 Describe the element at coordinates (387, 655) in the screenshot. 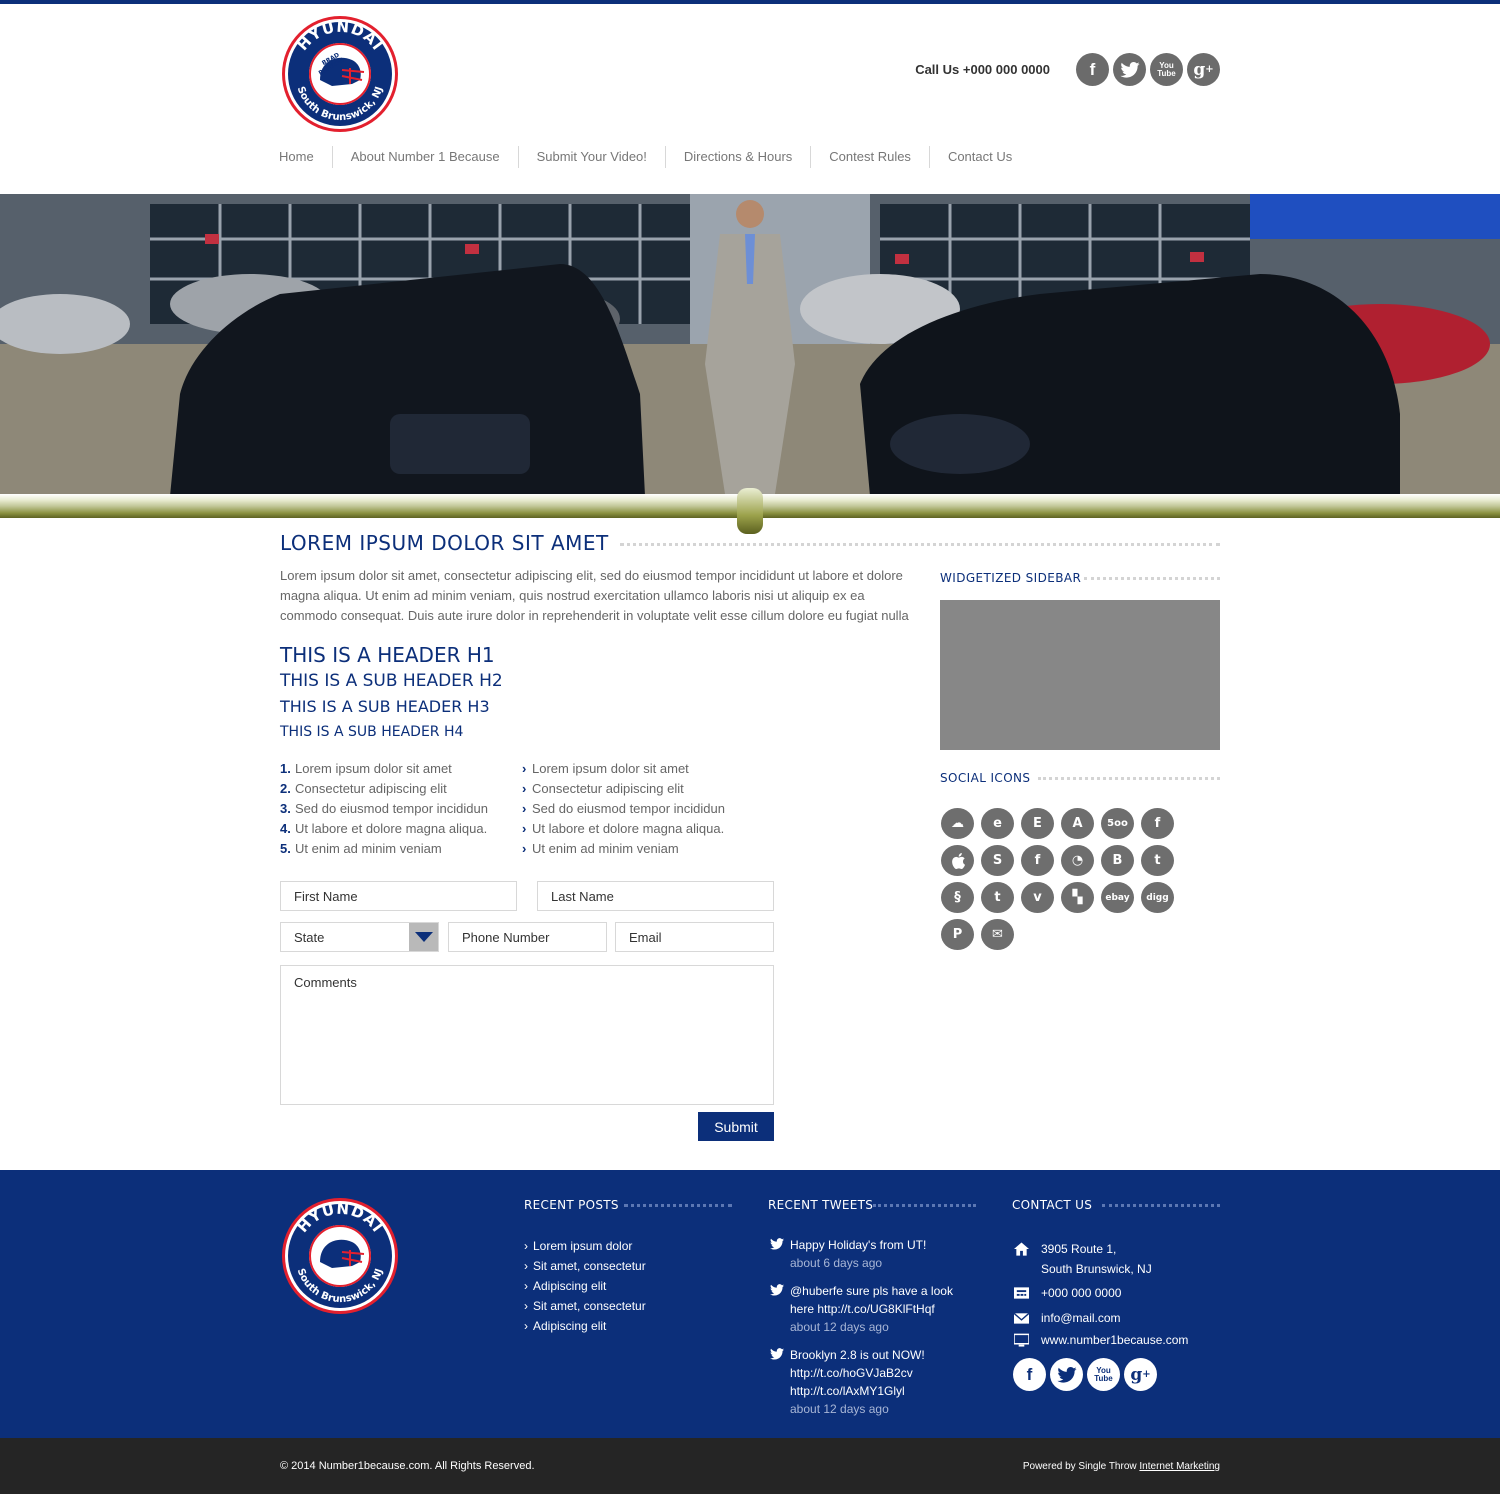

I see `sample-header-h1: THIS IS A HEADER H1` at that location.